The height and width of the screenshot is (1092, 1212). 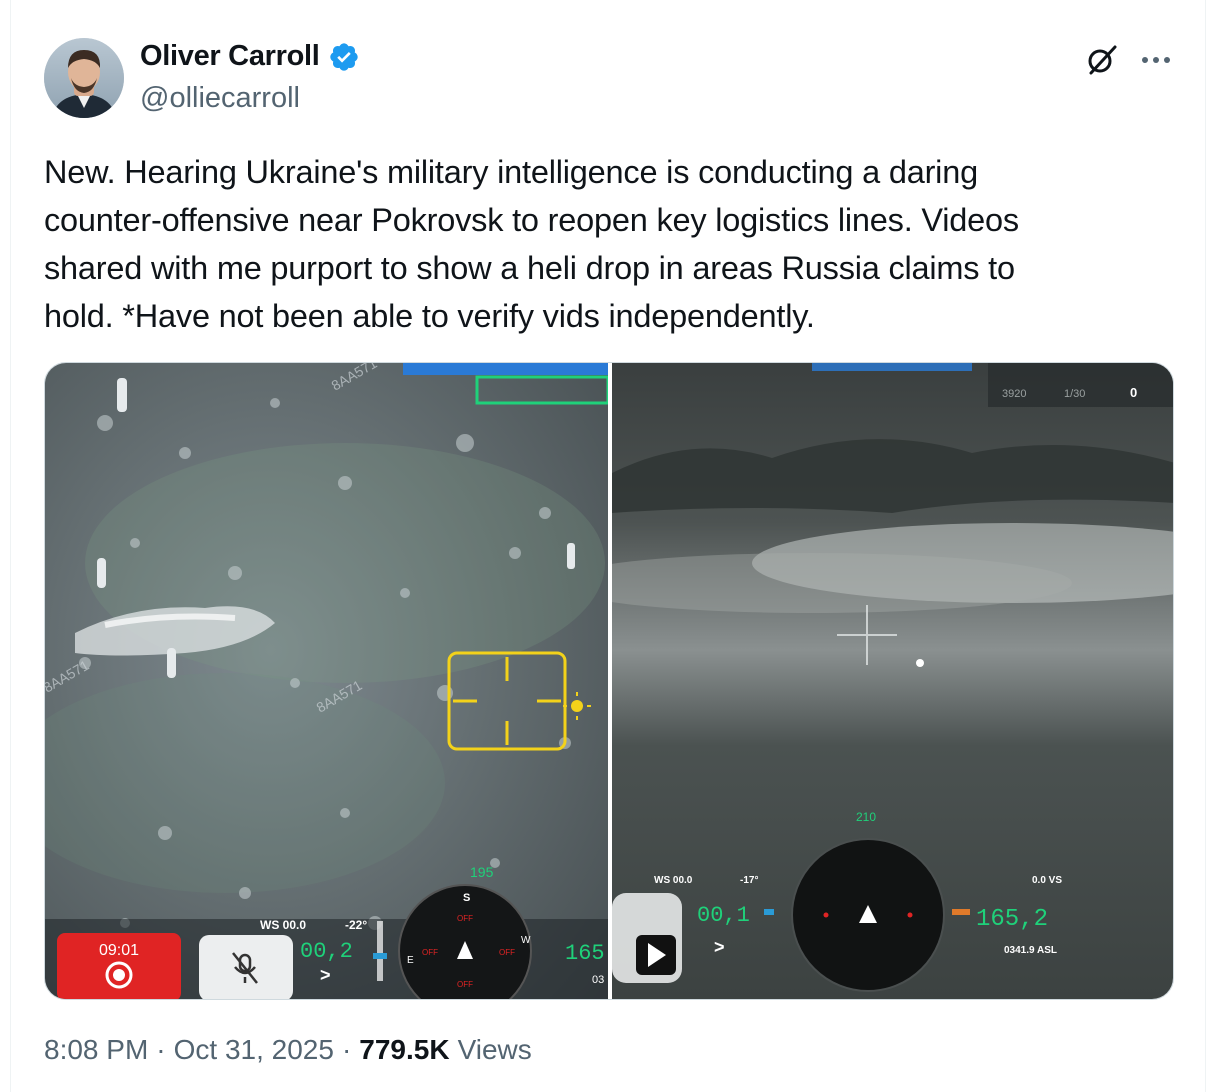 What do you see at coordinates (1047, 880) in the screenshot?
I see `hud-vertical-speed: 0.0 VS` at bounding box center [1047, 880].